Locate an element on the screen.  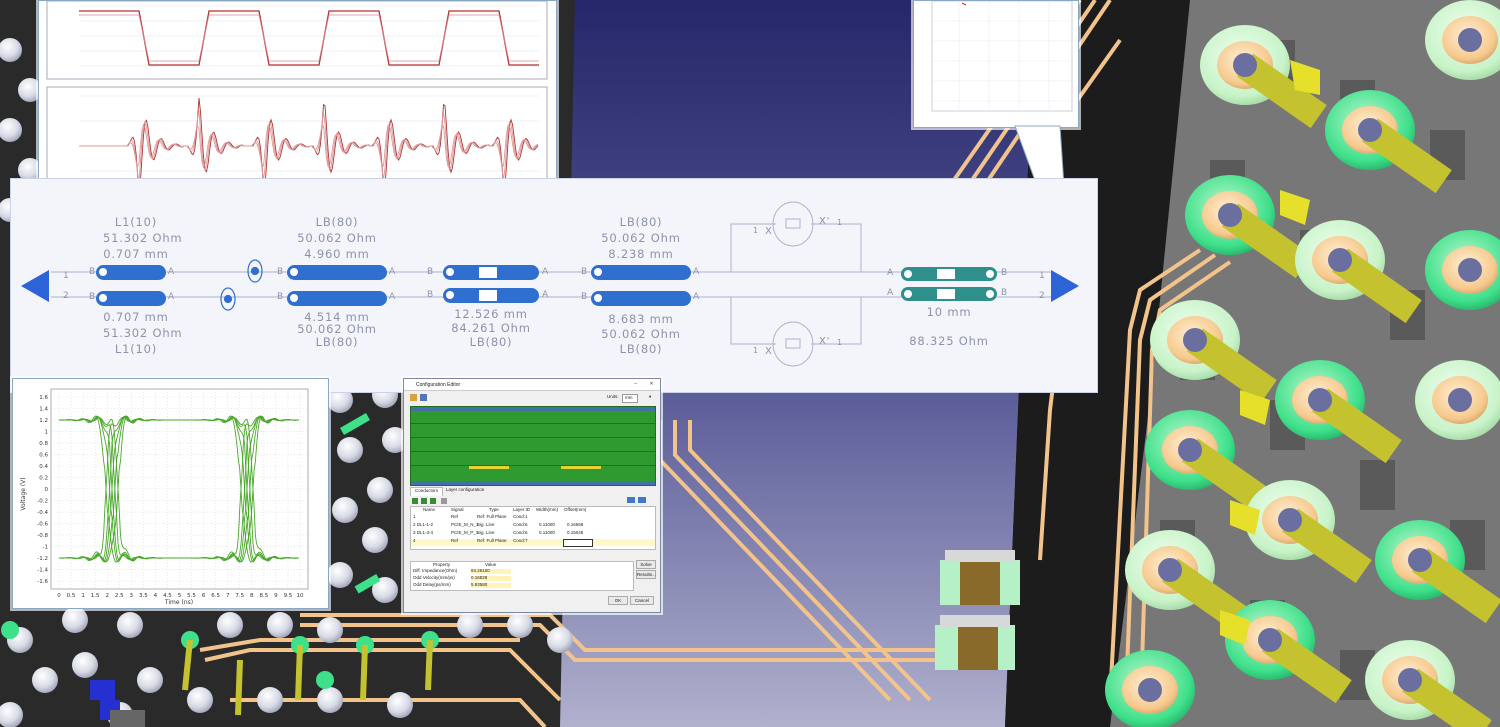
connector-pin-one: 1 is located at coordinates (756, 350).